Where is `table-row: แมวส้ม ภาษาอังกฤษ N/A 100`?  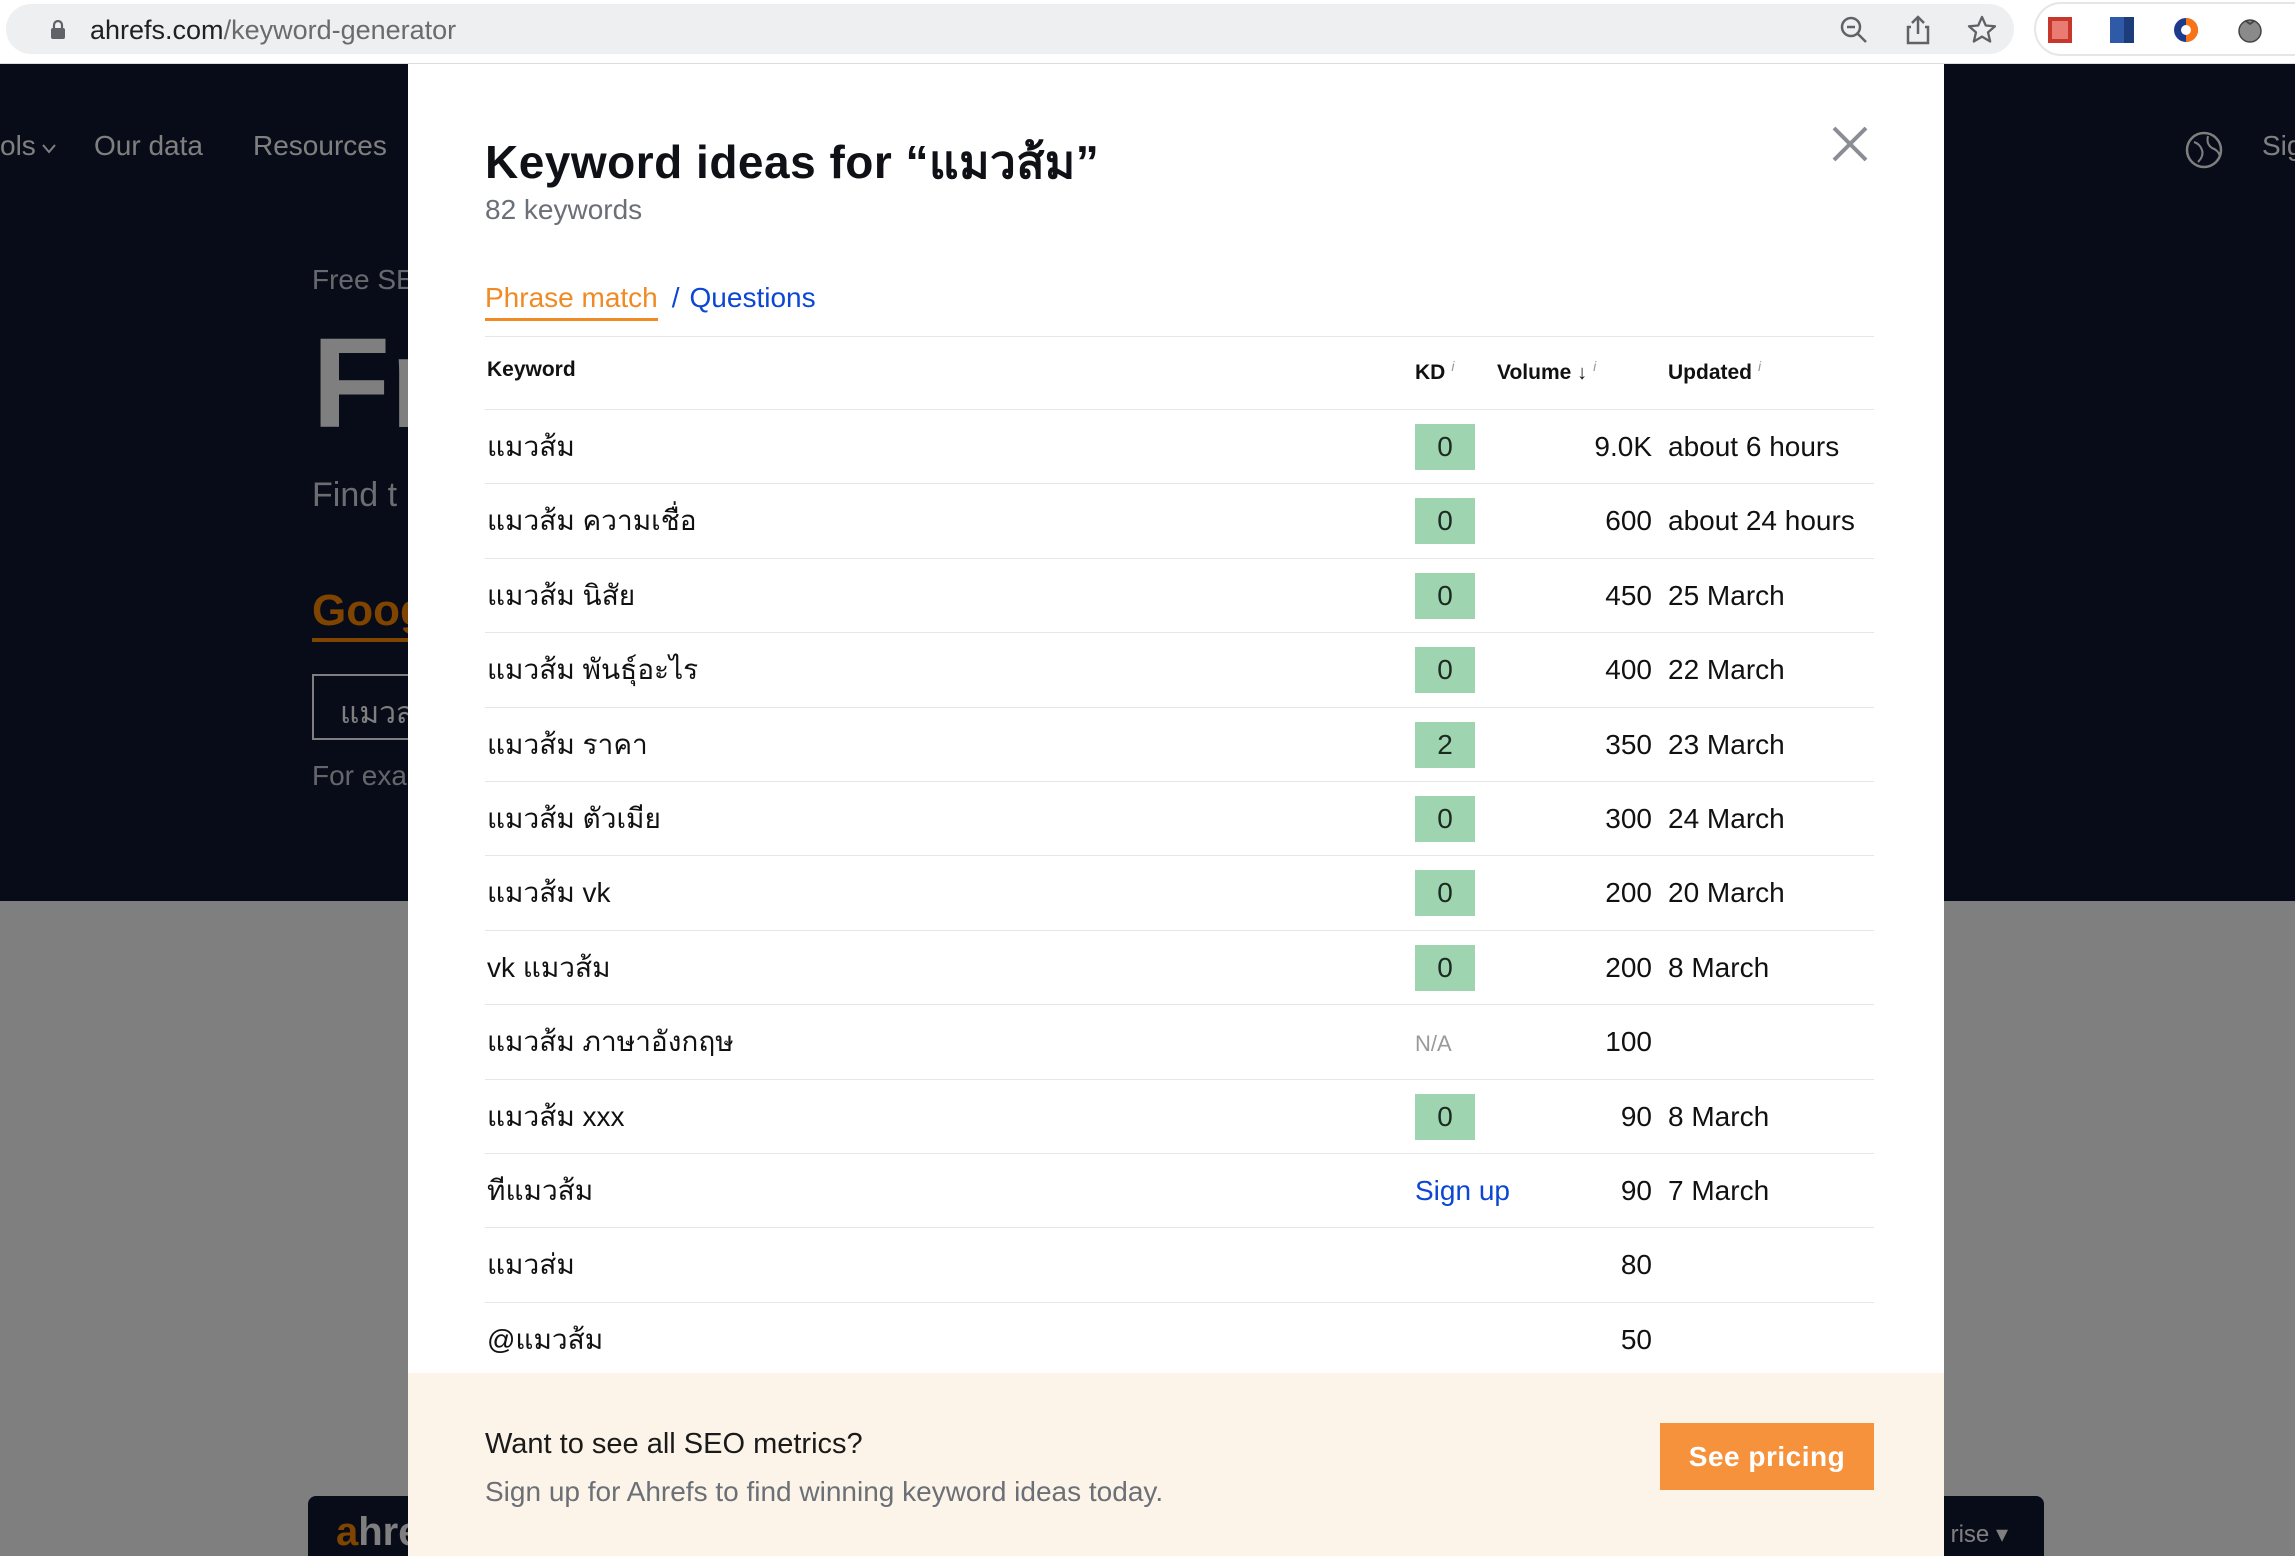 table-row: แมวส้ม ภาษาอังกฤษ N/A 100 is located at coordinates (1179, 1042).